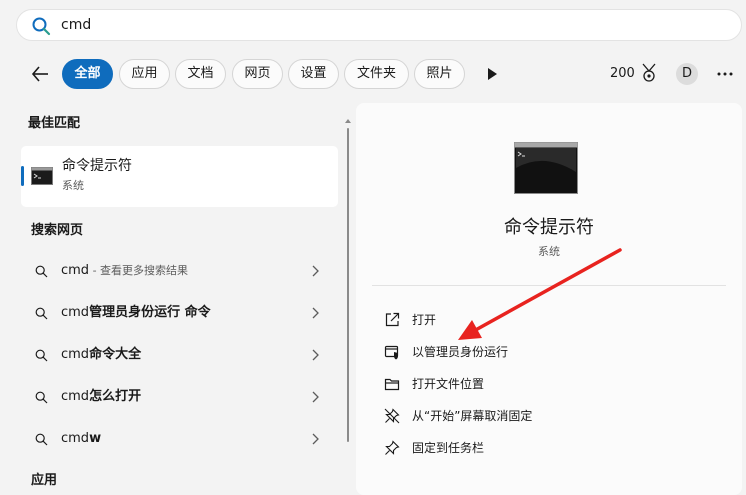  I want to click on results-scrollbar, so click(348, 280).